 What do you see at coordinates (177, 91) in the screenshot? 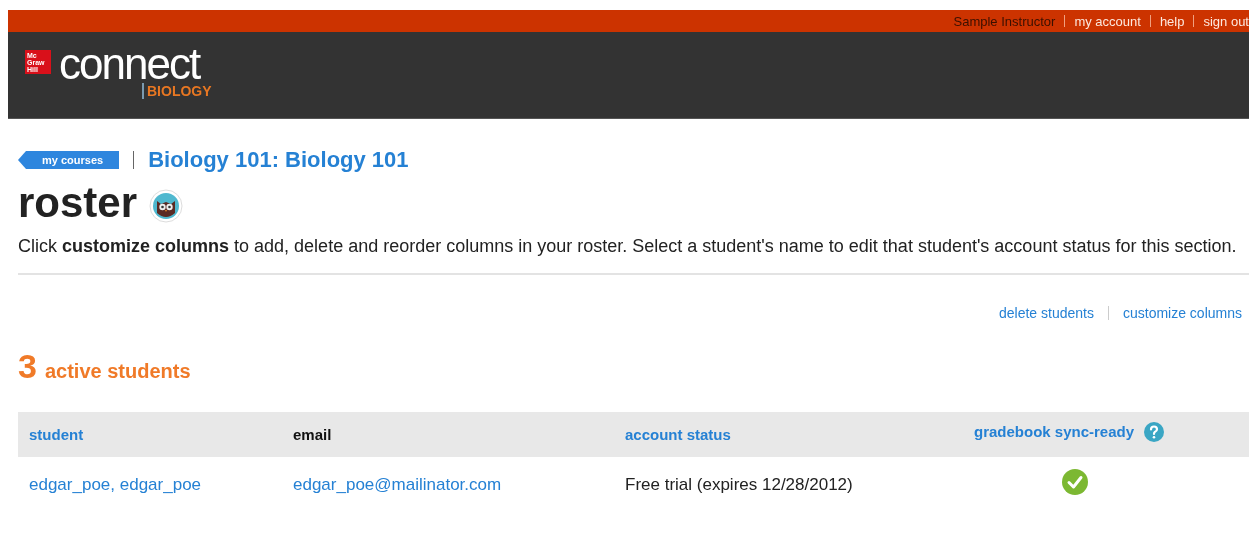
I see `subject-label: BIOLOGY` at bounding box center [177, 91].